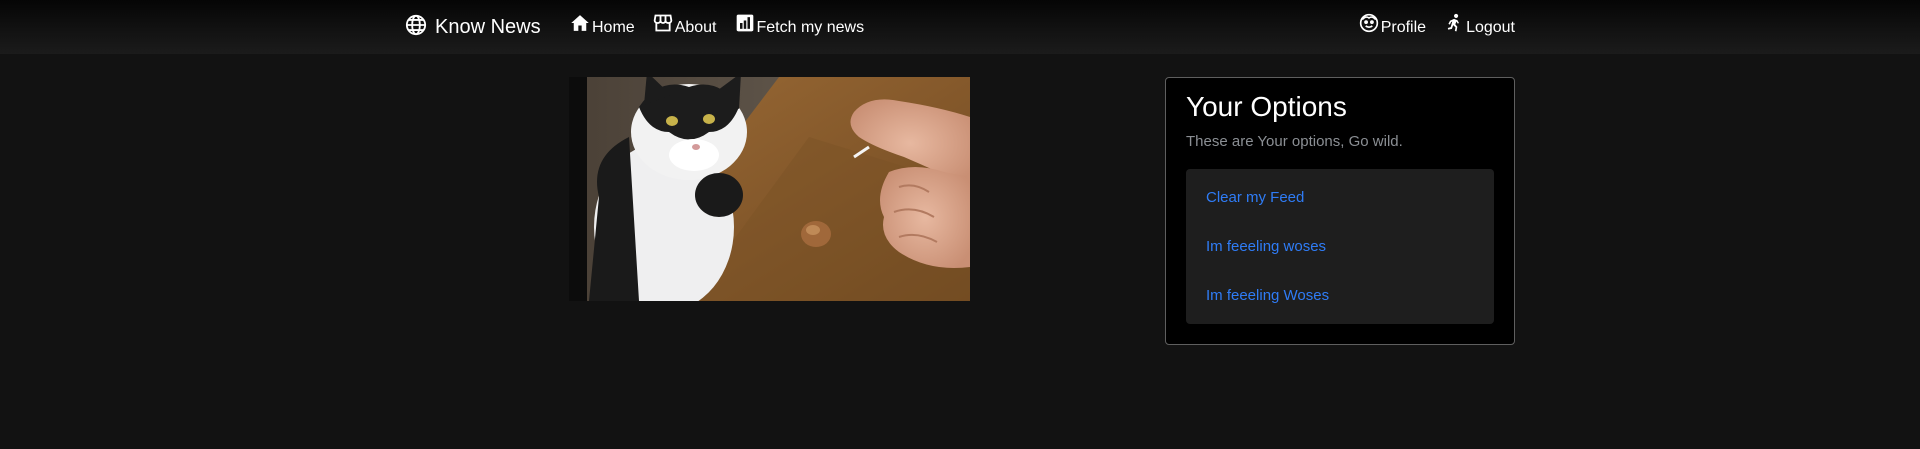 Image resolution: width=1920 pixels, height=449 pixels. I want to click on list-item: Im feeeling woses, so click(1340, 246).